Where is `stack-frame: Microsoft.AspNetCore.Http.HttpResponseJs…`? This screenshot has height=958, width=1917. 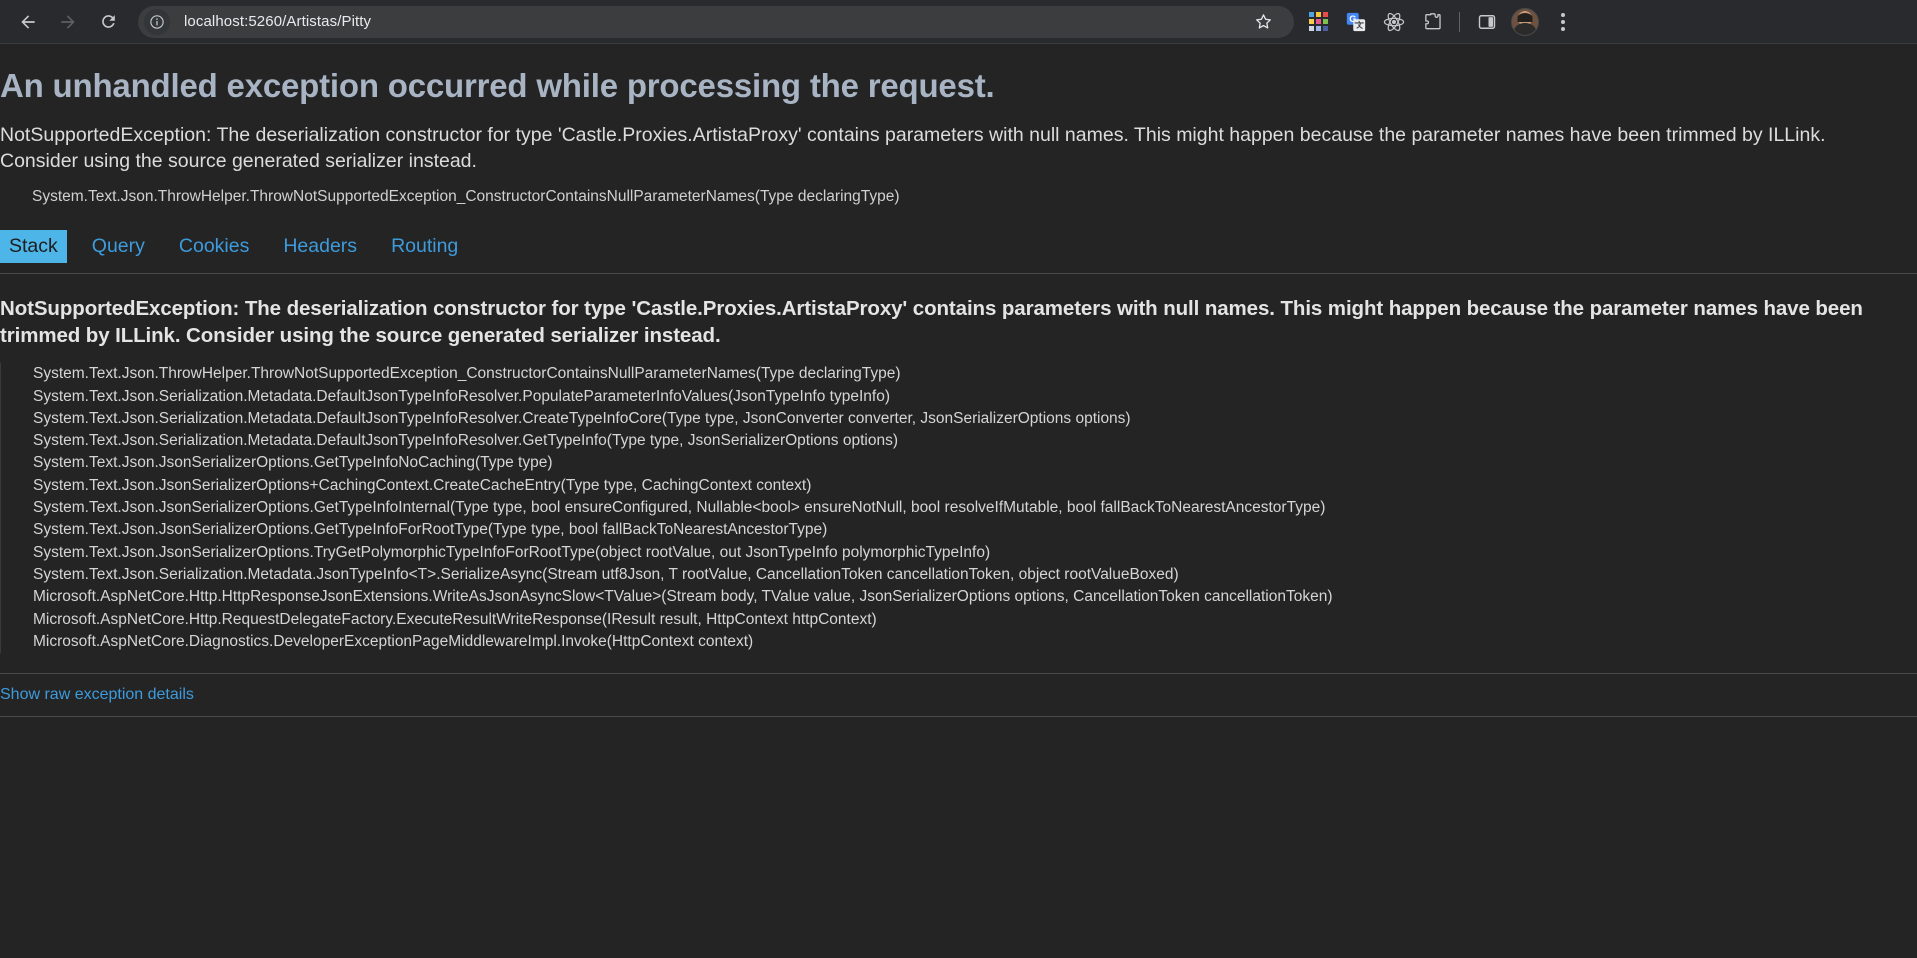
stack-frame: Microsoft.AspNetCore.Http.HttpResponseJs… is located at coordinates (683, 597).